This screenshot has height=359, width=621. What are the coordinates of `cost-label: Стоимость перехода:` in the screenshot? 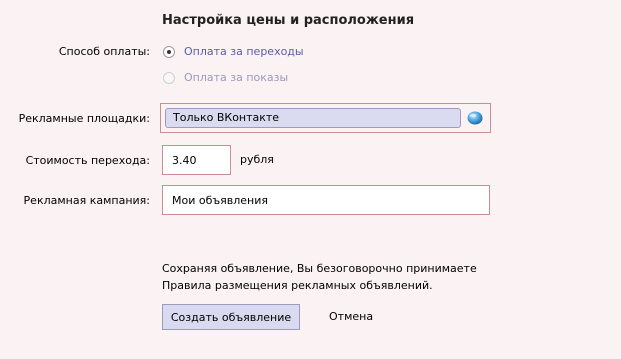 It's located at (87, 160).